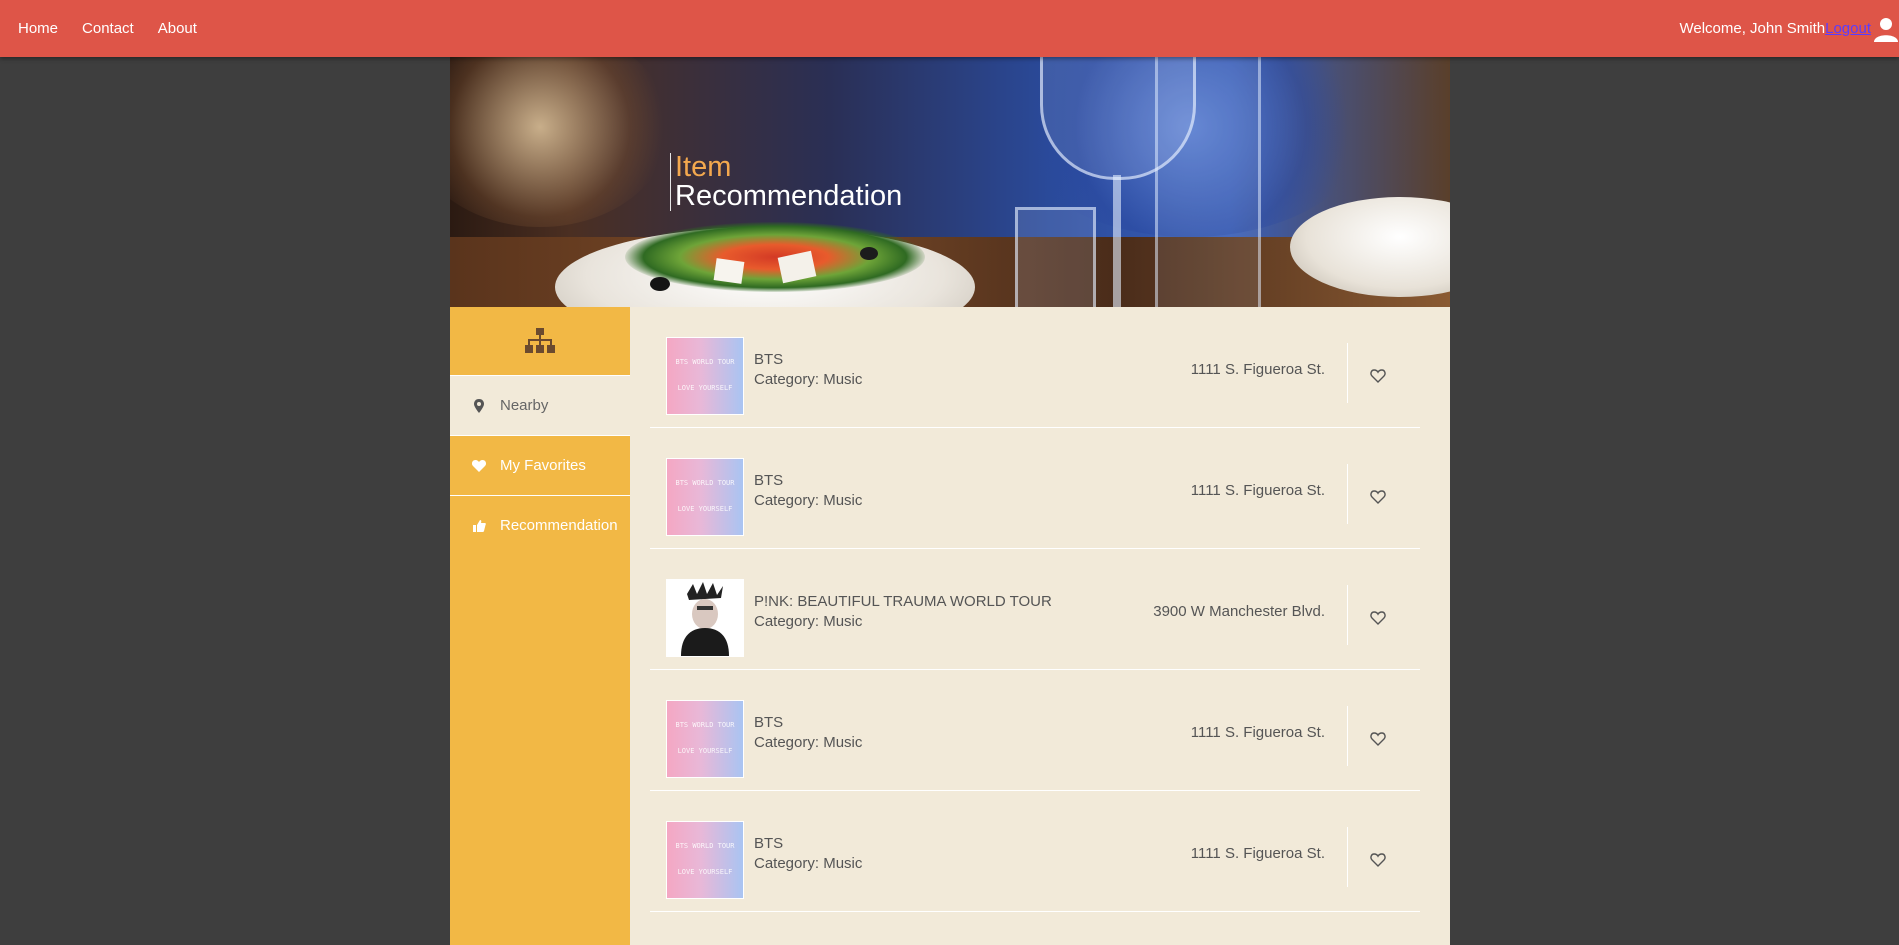  What do you see at coordinates (950, 182) in the screenshot?
I see `hero-banner: Item Recommendation` at bounding box center [950, 182].